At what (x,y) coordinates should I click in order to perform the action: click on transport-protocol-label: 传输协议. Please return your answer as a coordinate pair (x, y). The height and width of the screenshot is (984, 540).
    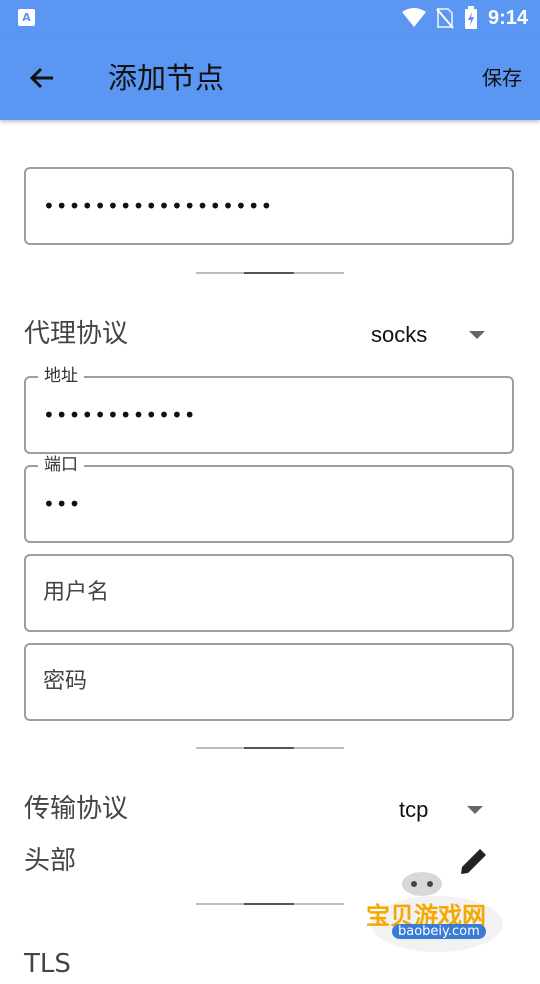
    Looking at the image, I should click on (76, 809).